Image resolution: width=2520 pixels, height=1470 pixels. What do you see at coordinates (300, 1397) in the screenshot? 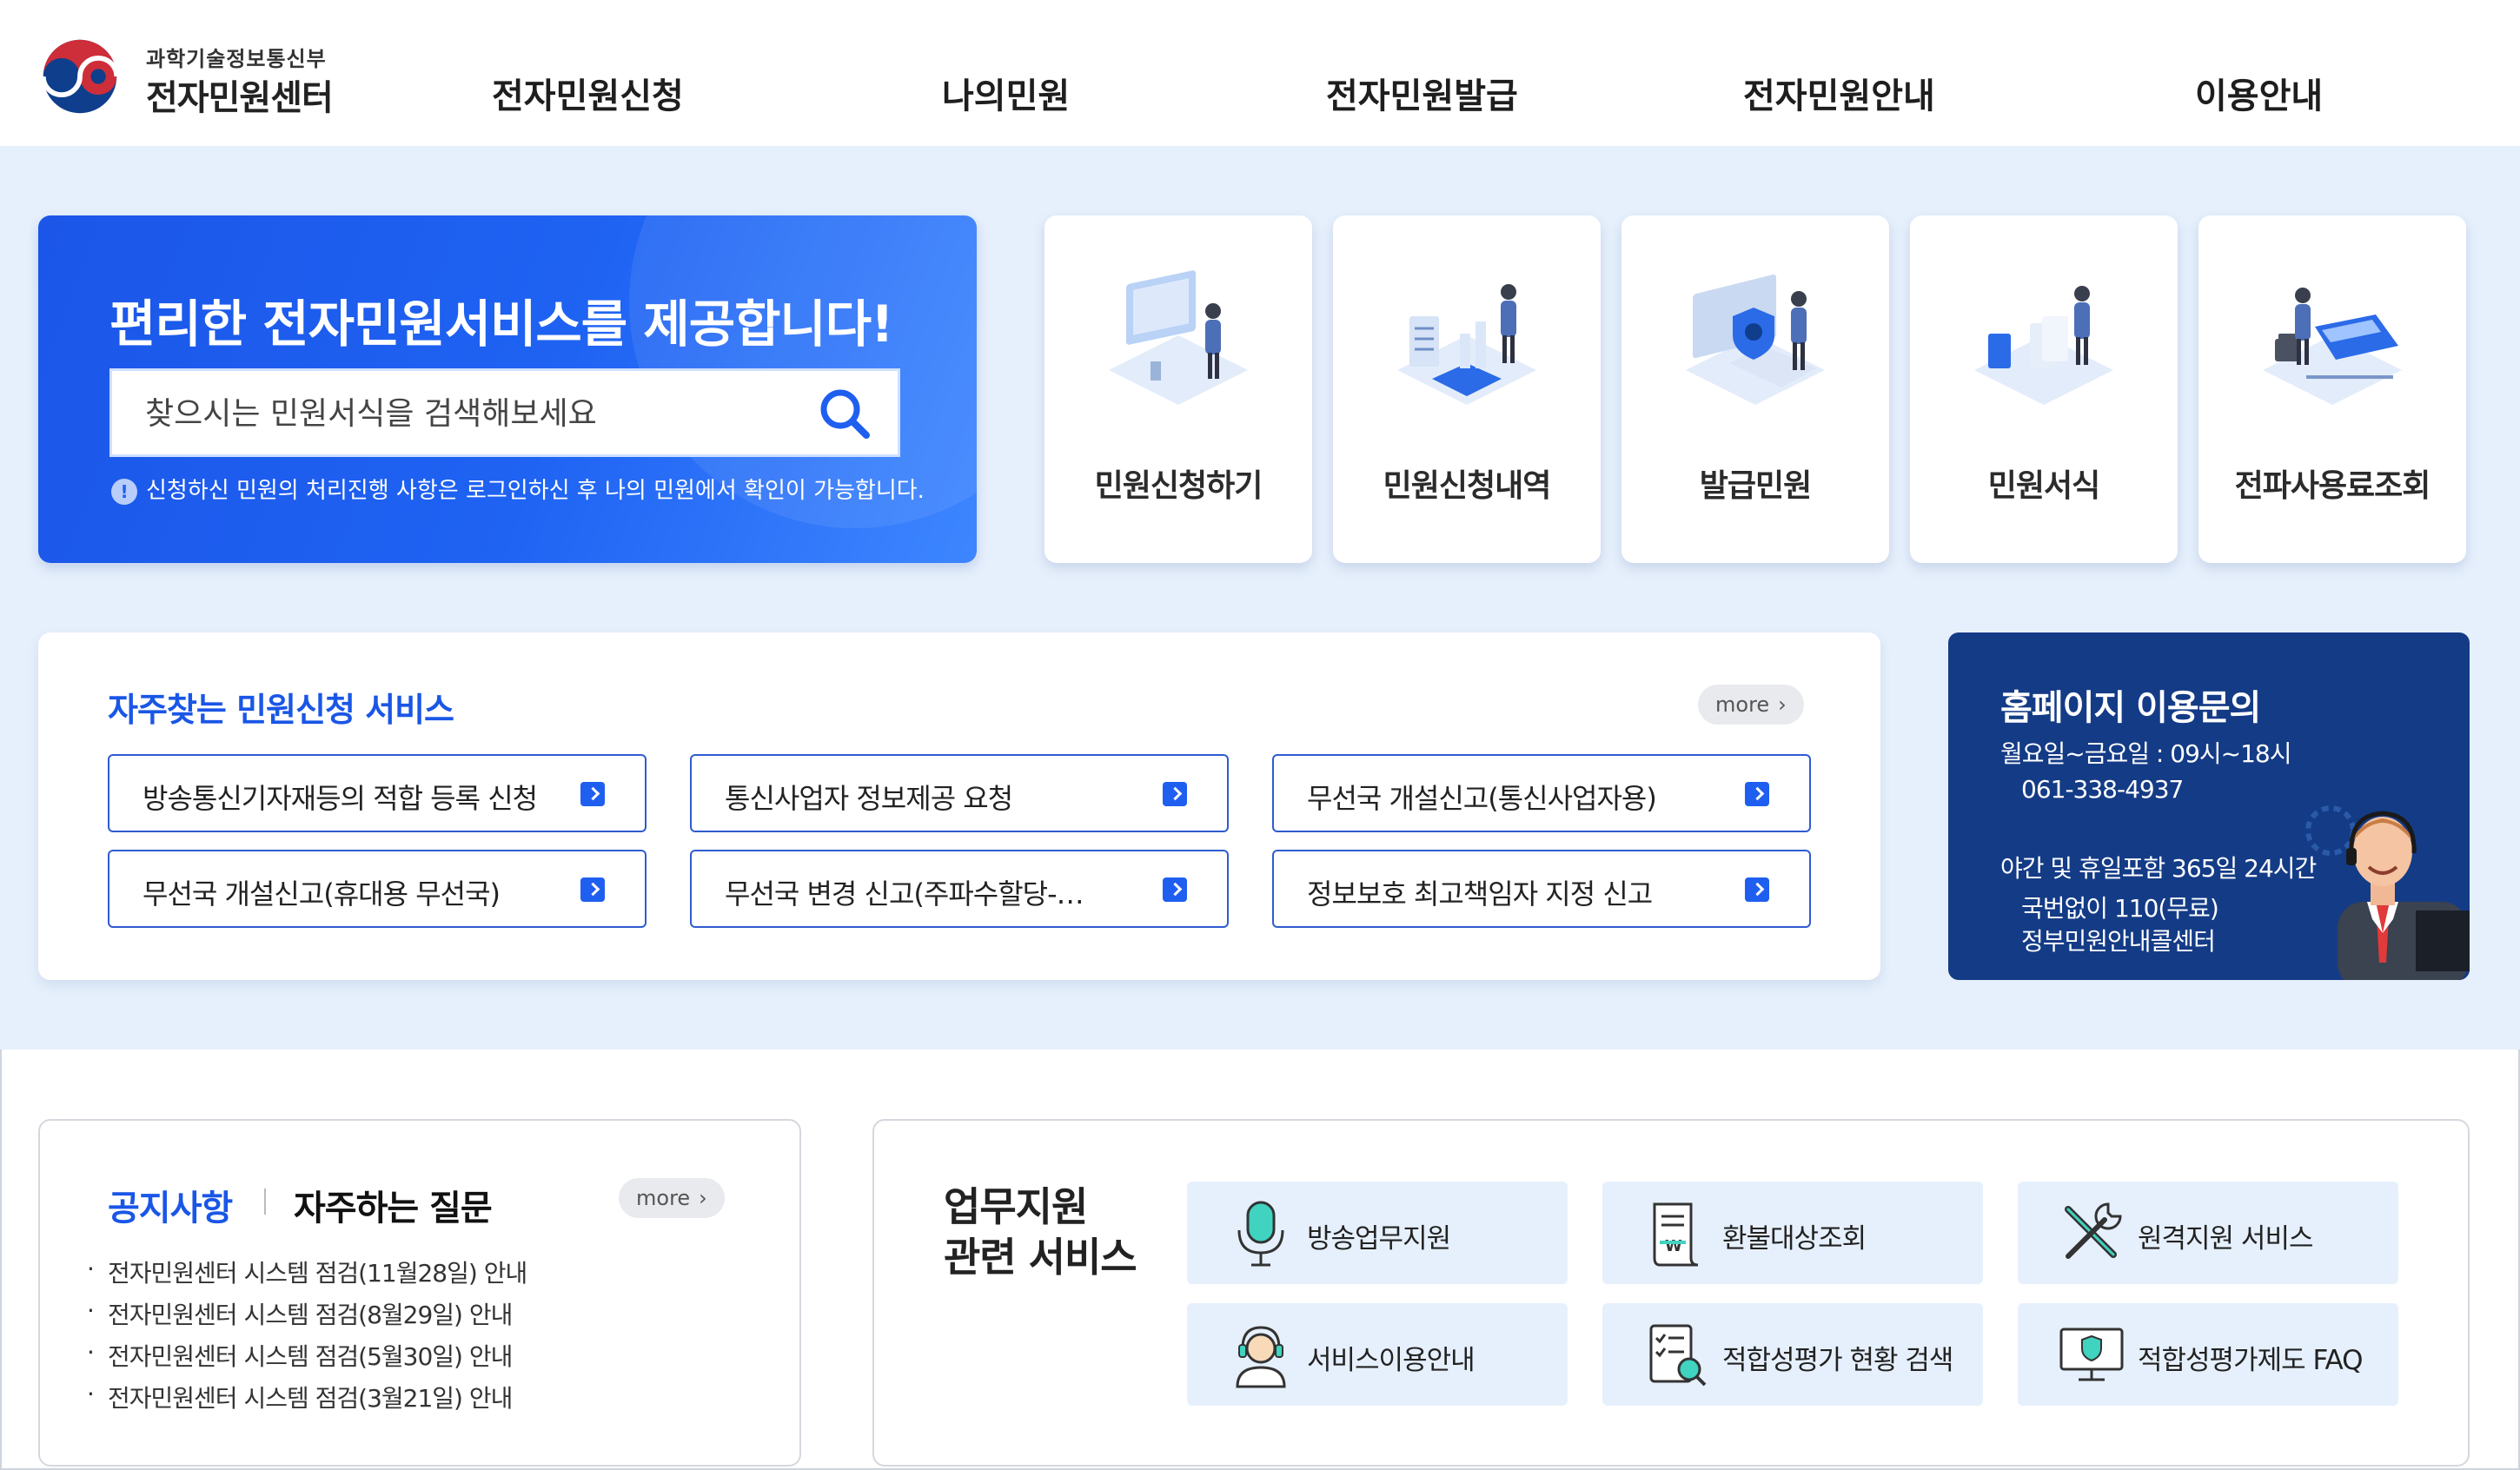
I see `notice-item: 전자민원센터 시스템 점검(3월21일) 안내` at bounding box center [300, 1397].